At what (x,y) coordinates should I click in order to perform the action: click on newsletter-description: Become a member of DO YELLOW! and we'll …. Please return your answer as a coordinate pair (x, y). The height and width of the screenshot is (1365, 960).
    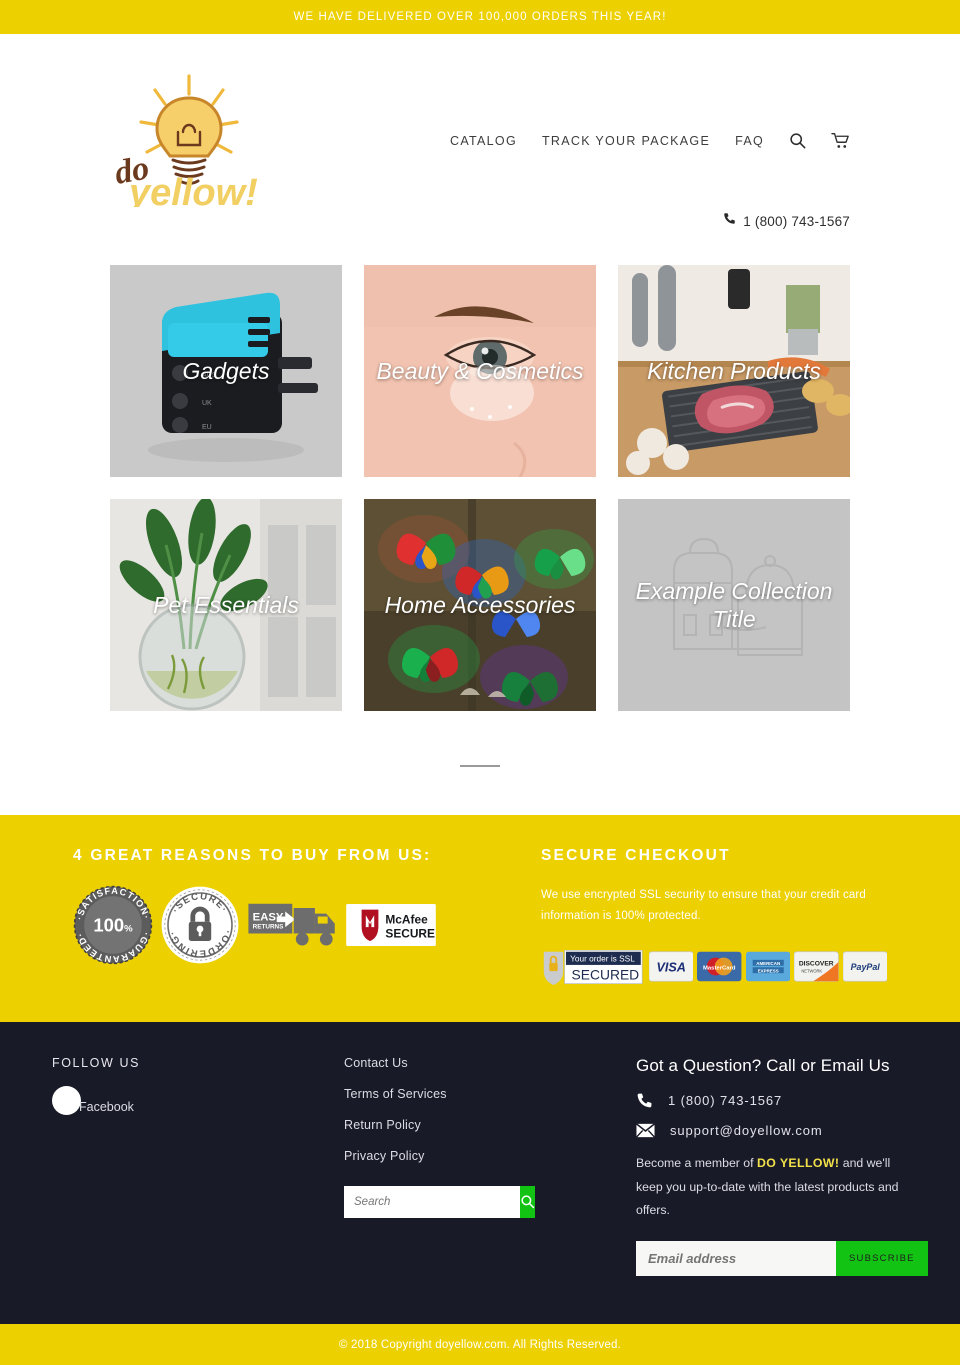
    Looking at the image, I should click on (769, 1188).